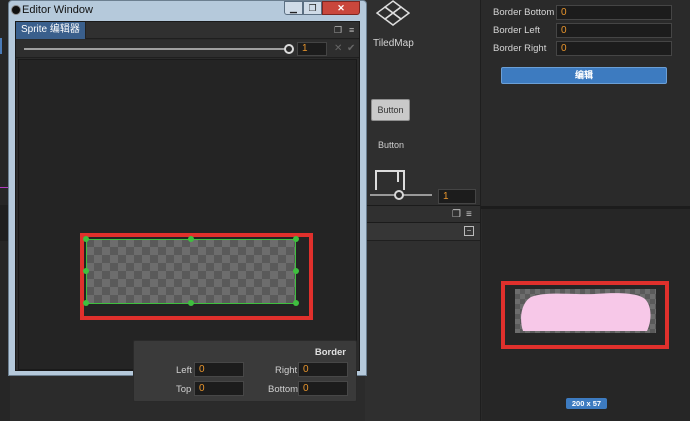  I want to click on left-label: Left, so click(184, 370).